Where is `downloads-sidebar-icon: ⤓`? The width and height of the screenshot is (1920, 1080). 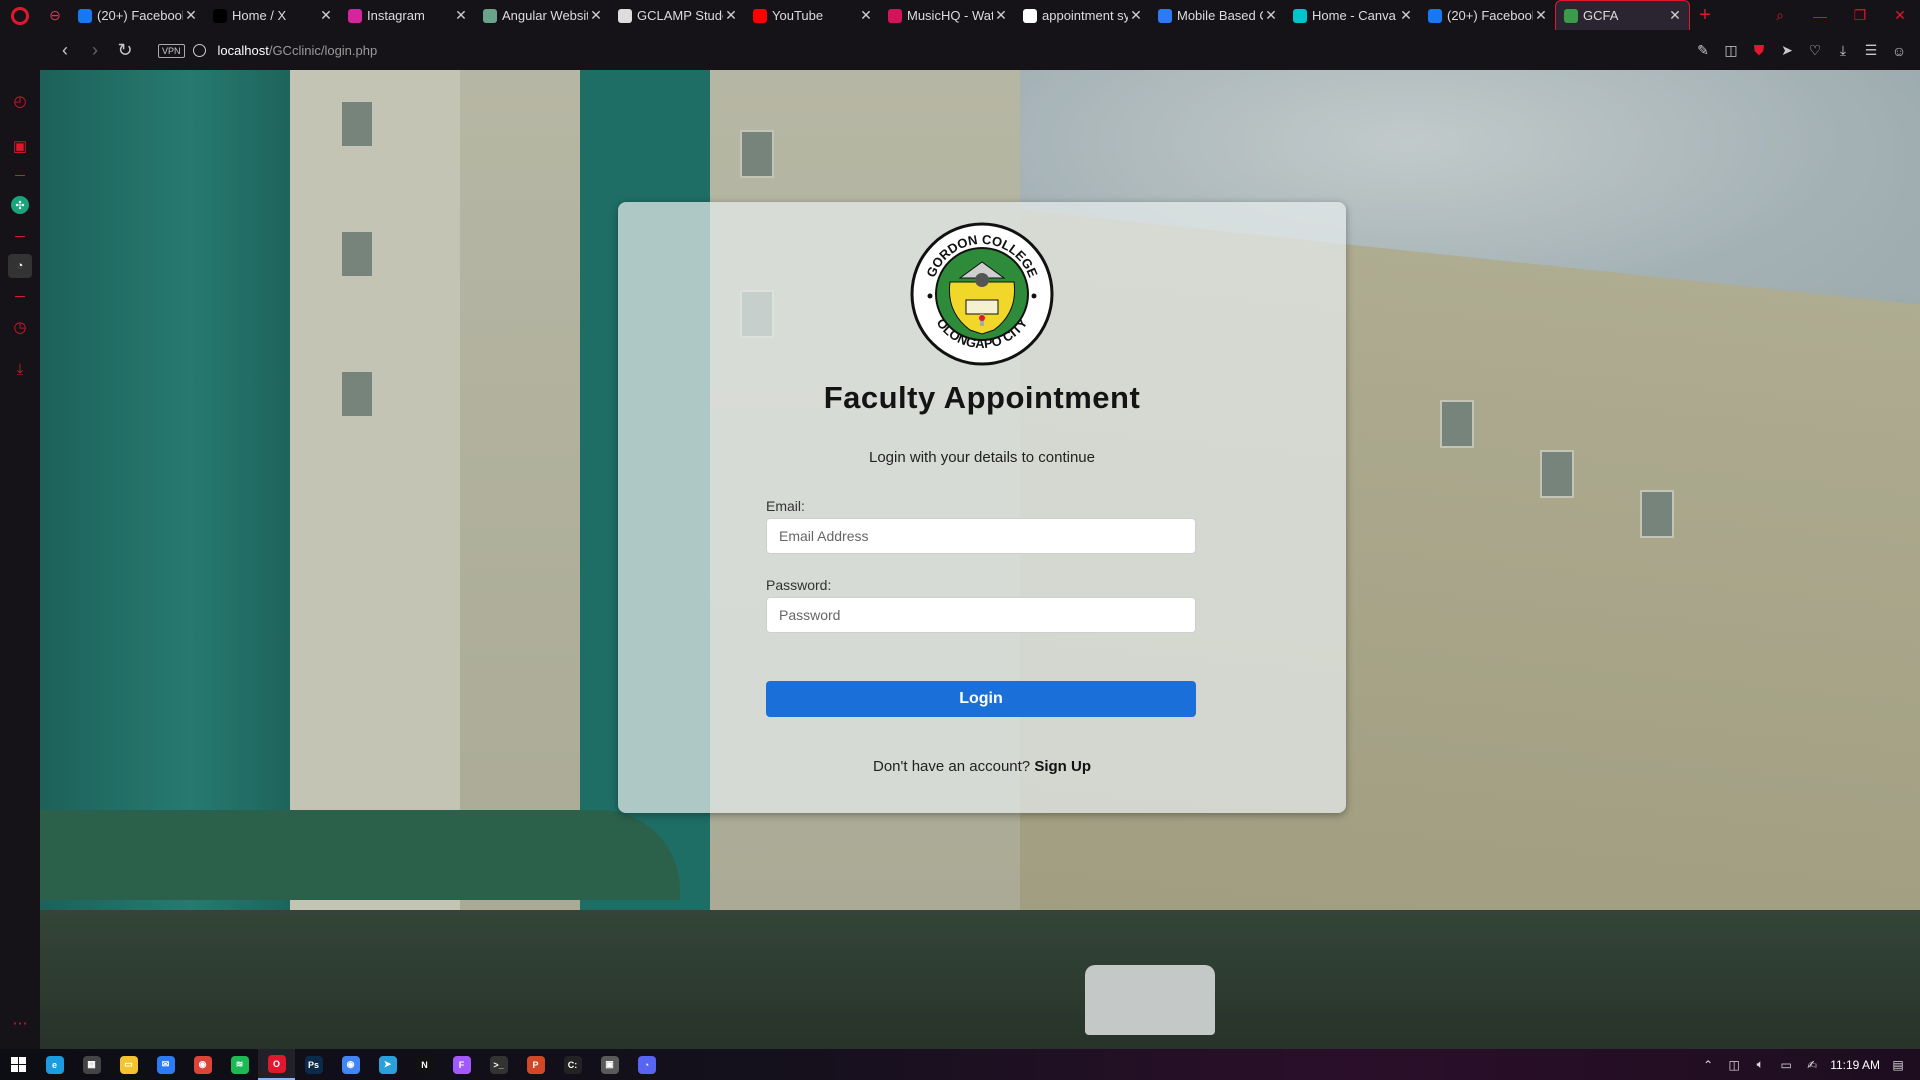
downloads-sidebar-icon: ⤓ is located at coordinates (20, 369).